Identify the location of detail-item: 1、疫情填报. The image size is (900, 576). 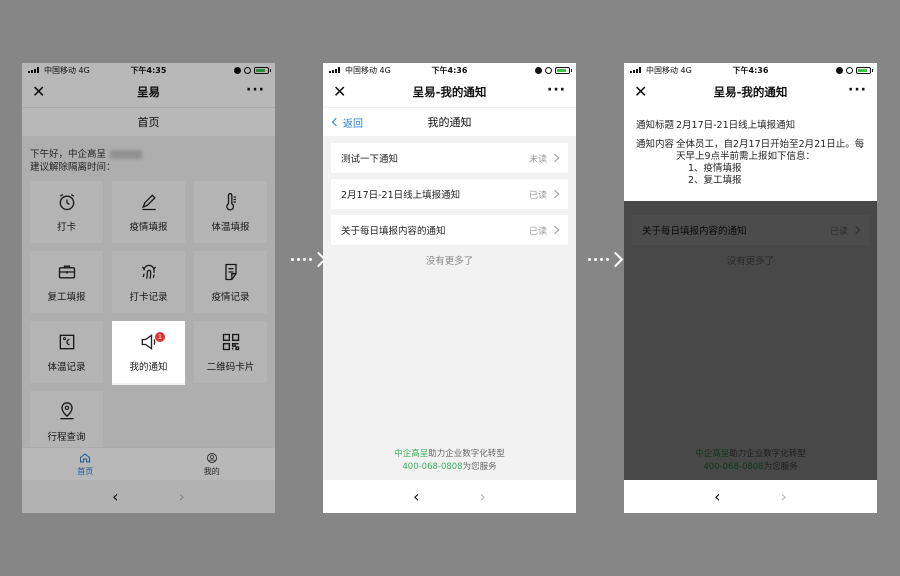
(715, 168).